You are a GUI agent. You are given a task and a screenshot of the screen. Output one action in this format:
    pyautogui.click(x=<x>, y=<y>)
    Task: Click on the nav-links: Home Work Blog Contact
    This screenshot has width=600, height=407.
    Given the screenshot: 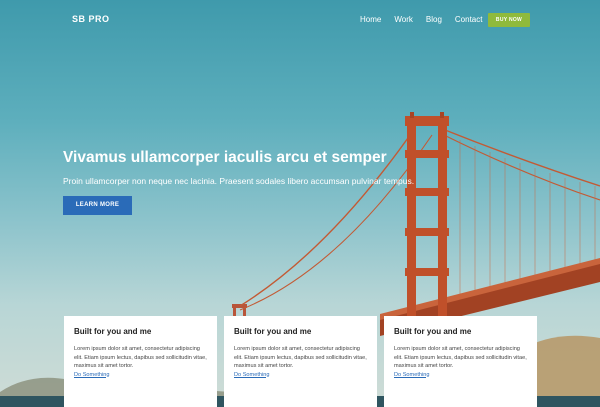 What is the action you would take?
    pyautogui.click(x=427, y=19)
    